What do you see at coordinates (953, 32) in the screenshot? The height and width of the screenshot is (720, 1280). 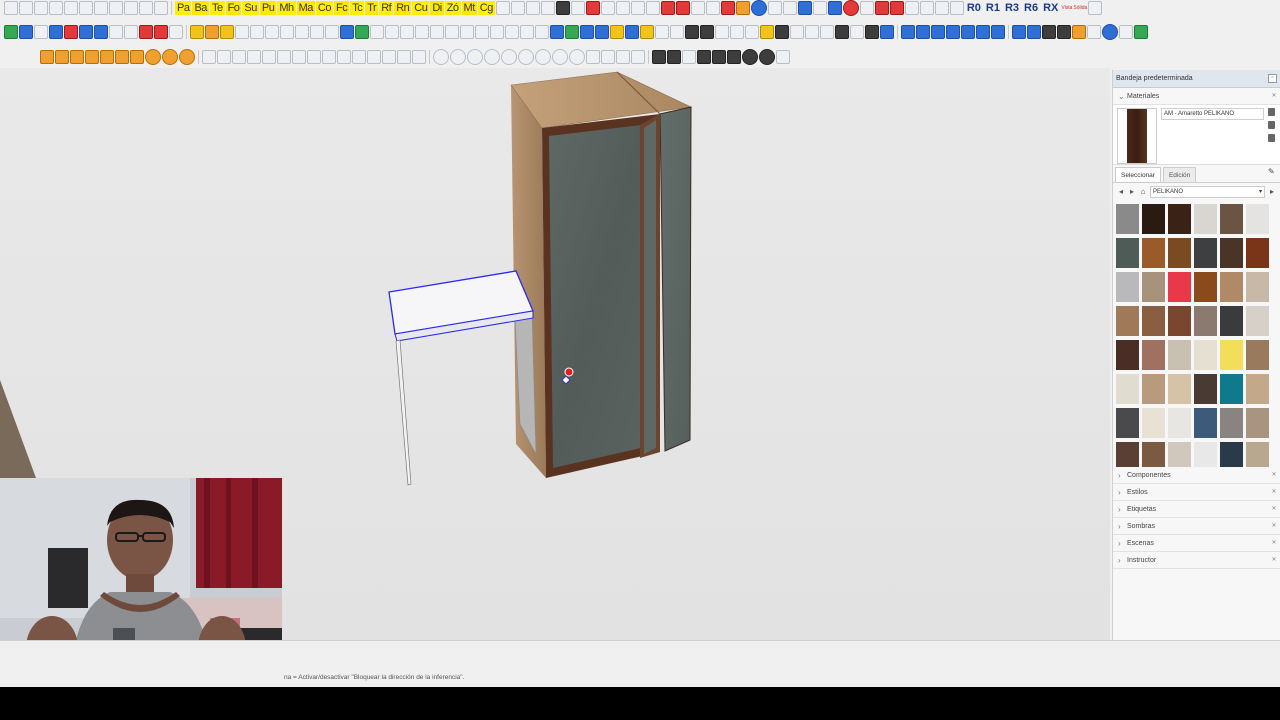 I see `layout-4-icon` at bounding box center [953, 32].